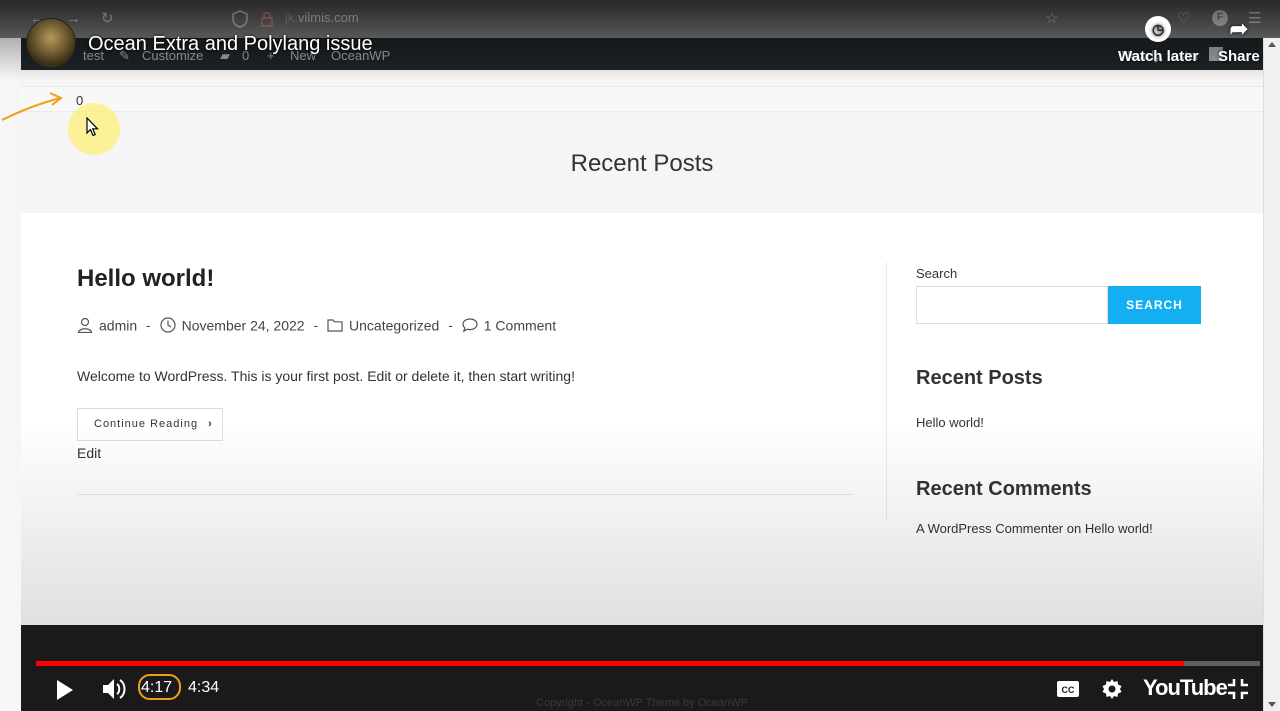 This screenshot has width=1280, height=711. I want to click on browser-toolbar: ← → ↻ jk.vilmis.com ☆ ♡ F ☰, so click(640, 19).